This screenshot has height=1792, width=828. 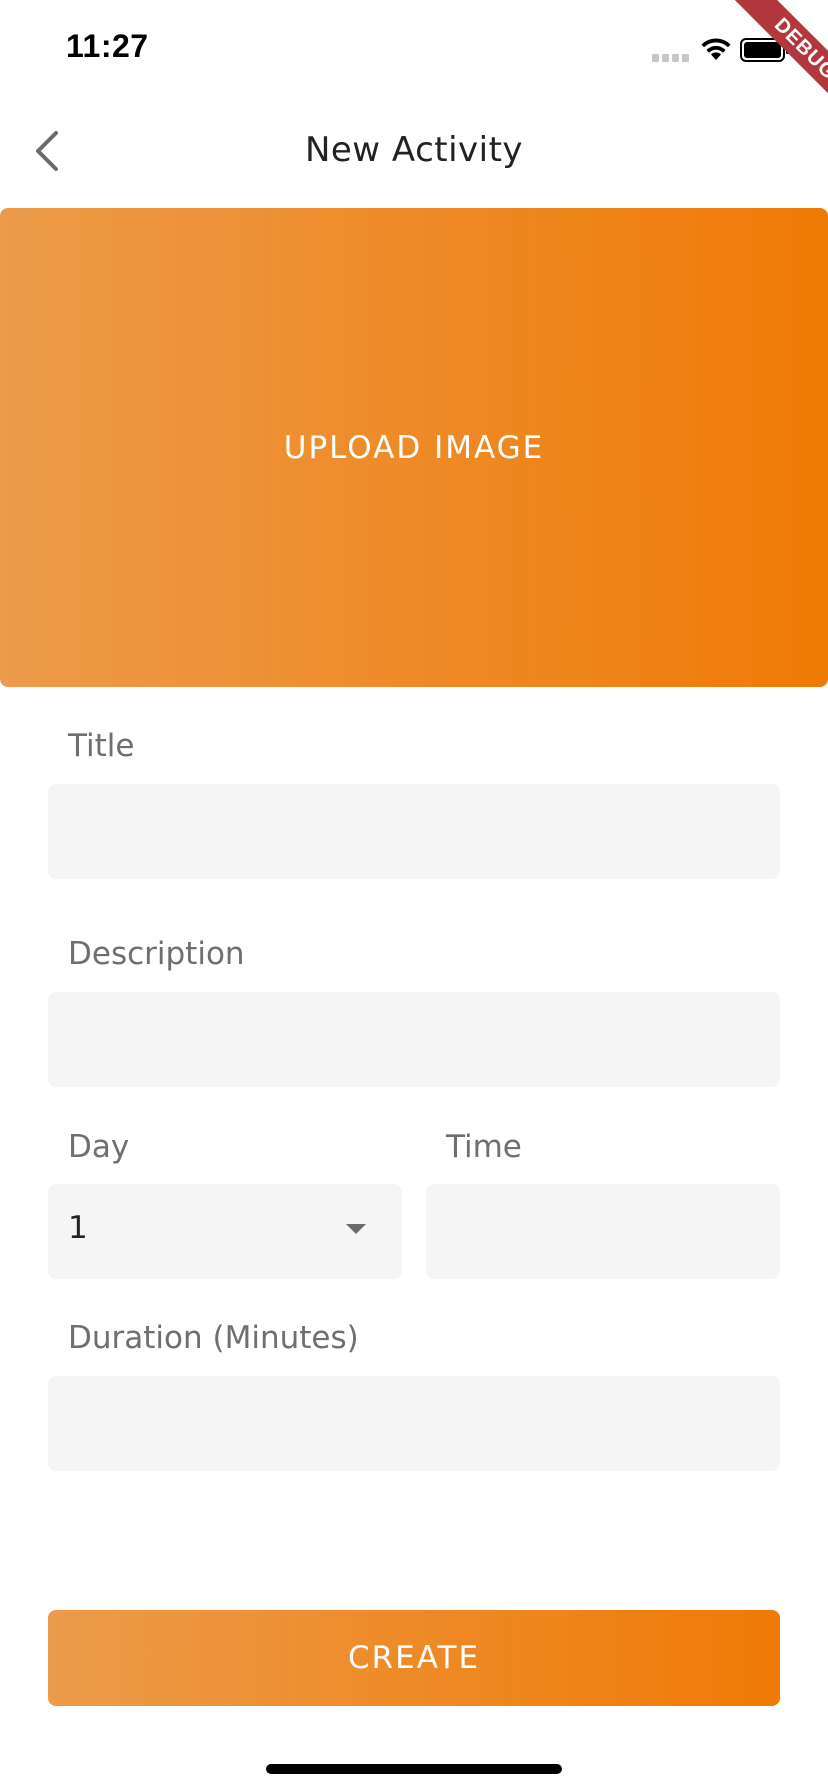 I want to click on day-dropdown: 1, so click(x=225, y=1231).